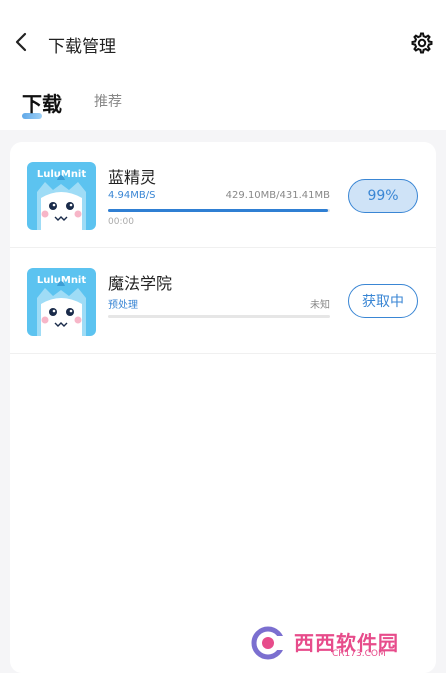 This screenshot has width=446, height=673. I want to click on app-name: 蓝精灵, so click(132, 177).